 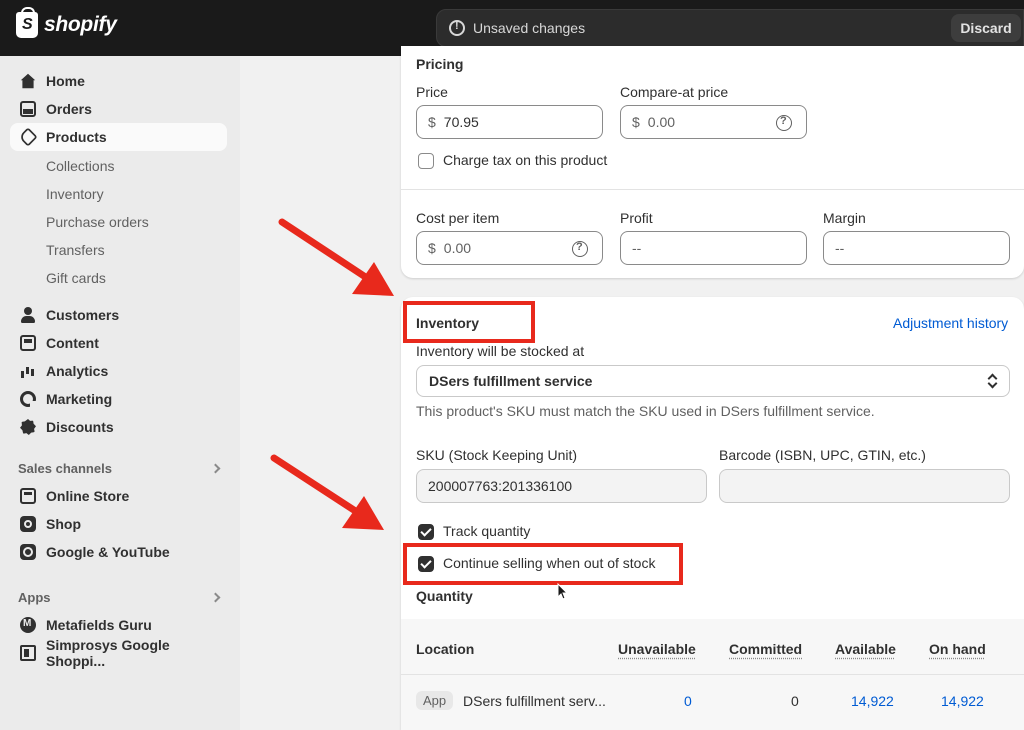 I want to click on cost-per-item-input: $ 0.00, so click(x=509, y=248).